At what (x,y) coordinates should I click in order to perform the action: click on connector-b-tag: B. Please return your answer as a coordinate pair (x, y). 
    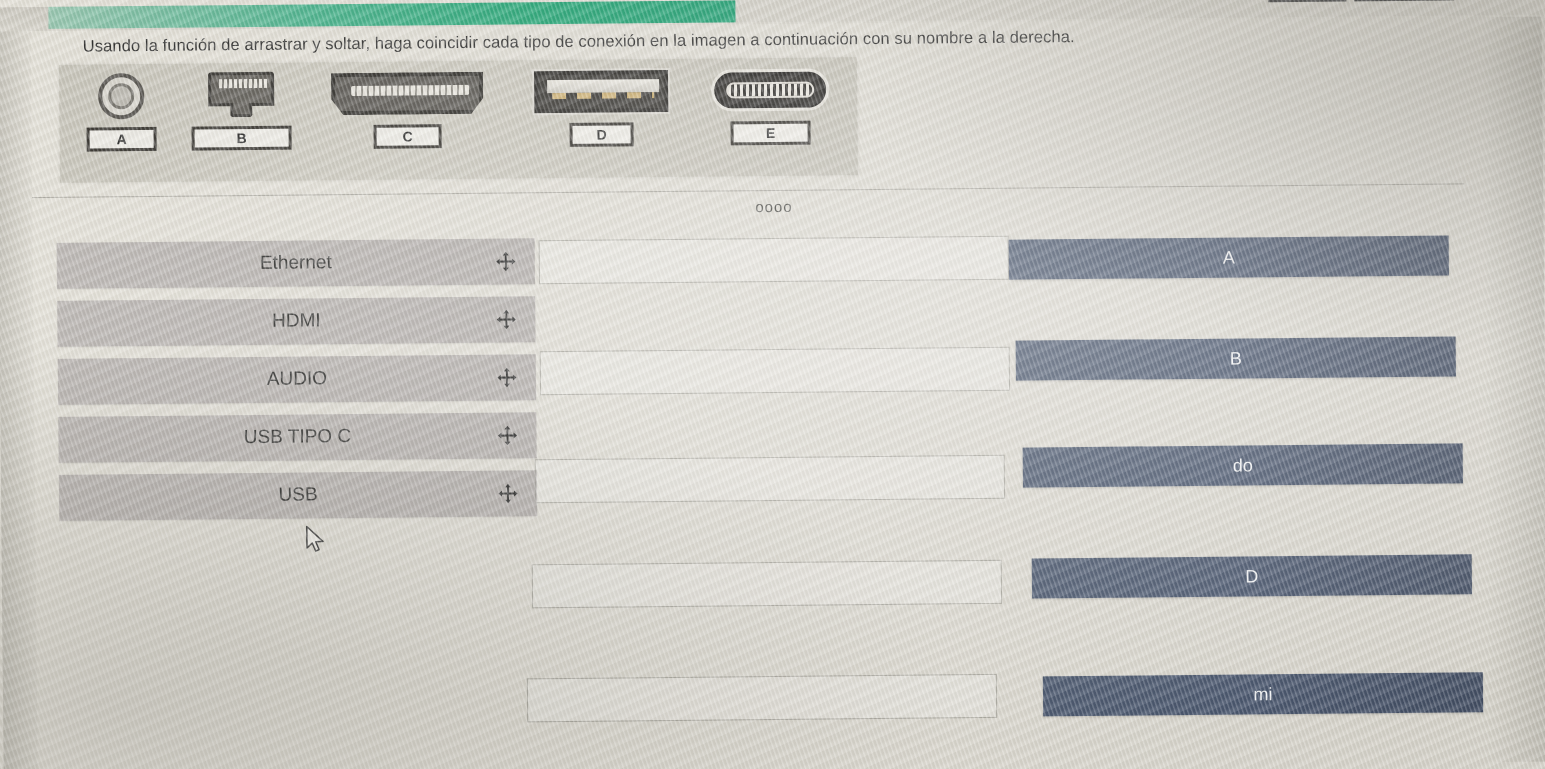
    Looking at the image, I should click on (241, 138).